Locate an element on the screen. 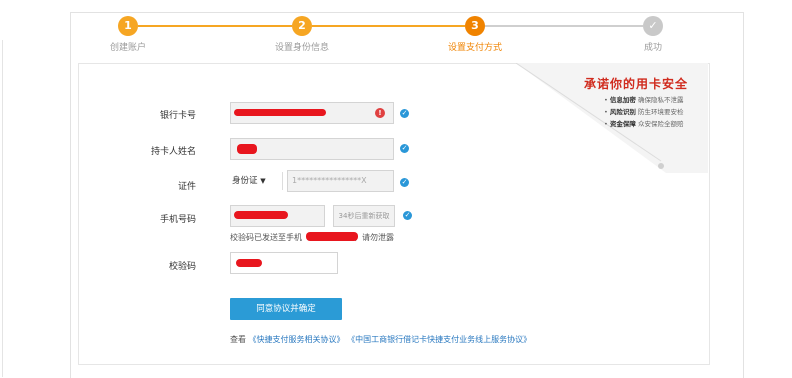 Image resolution: width=792 pixels, height=378 pixels. resend-sms-button: 34秒后重新获取 is located at coordinates (364, 216).